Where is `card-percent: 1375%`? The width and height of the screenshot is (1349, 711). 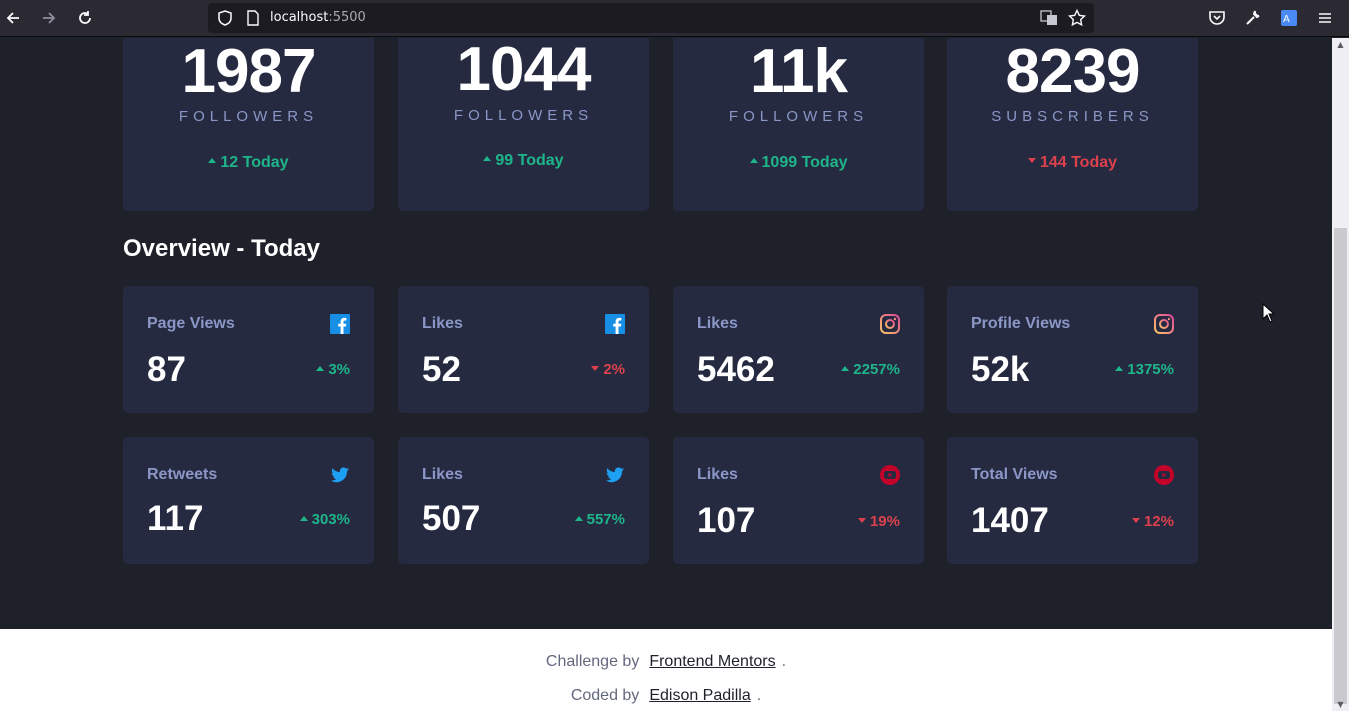
card-percent: 1375% is located at coordinates (1144, 369).